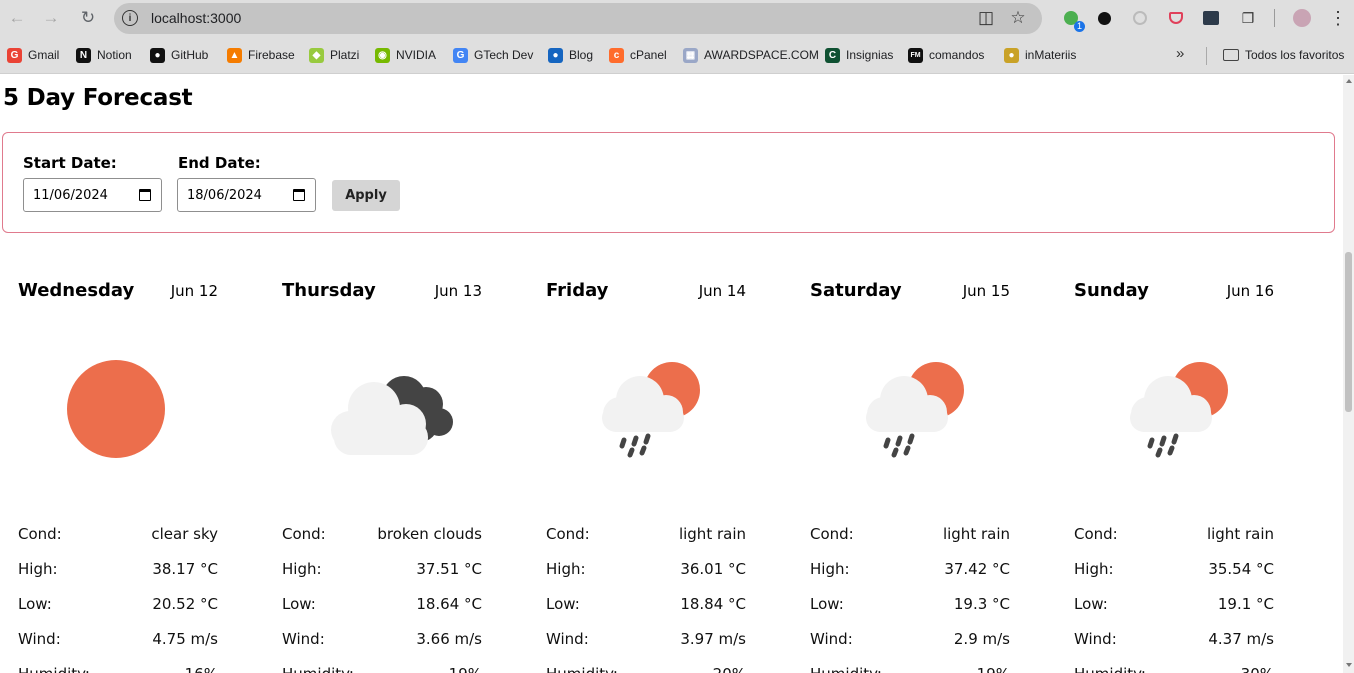 The width and height of the screenshot is (1354, 673). I want to click on bookmark-star-icon: ☆, so click(1018, 18).